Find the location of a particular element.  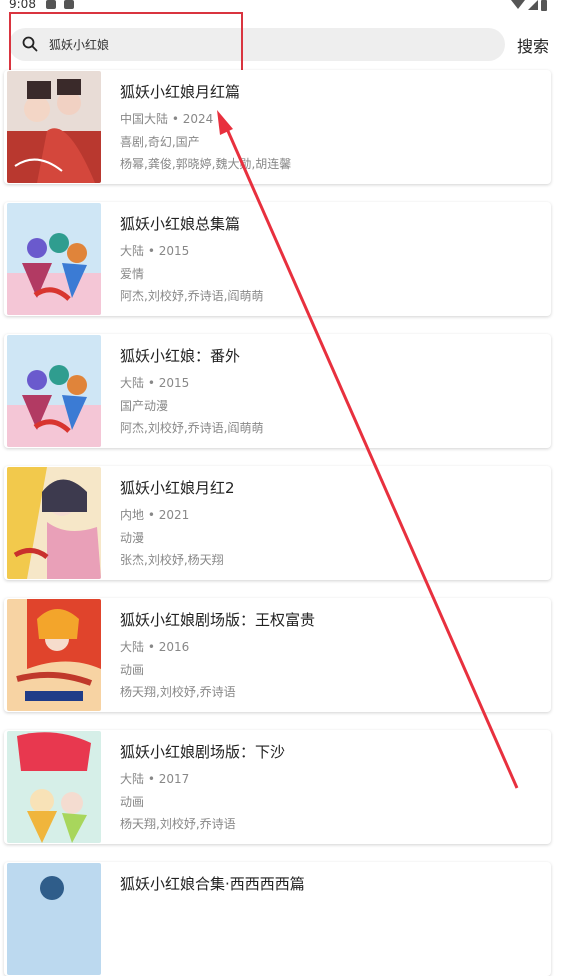

app-notification-icon is located at coordinates (69, 4).